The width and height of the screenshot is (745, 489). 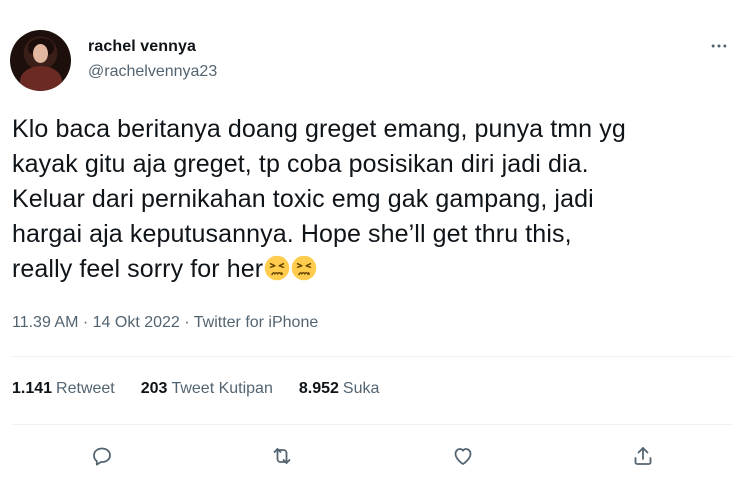 I want to click on avatar, so click(x=40, y=60).